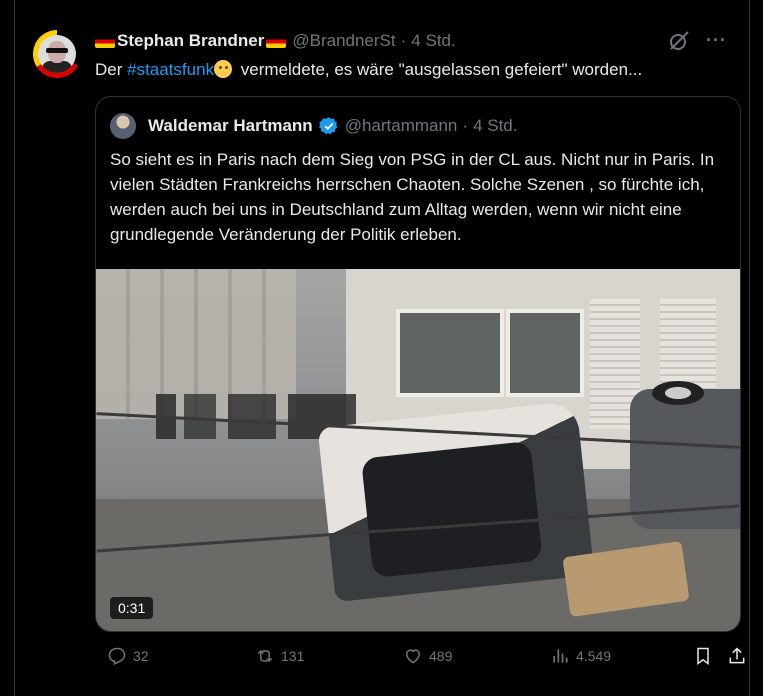  I want to click on quoted-tweet-time: 4 Std., so click(495, 125).